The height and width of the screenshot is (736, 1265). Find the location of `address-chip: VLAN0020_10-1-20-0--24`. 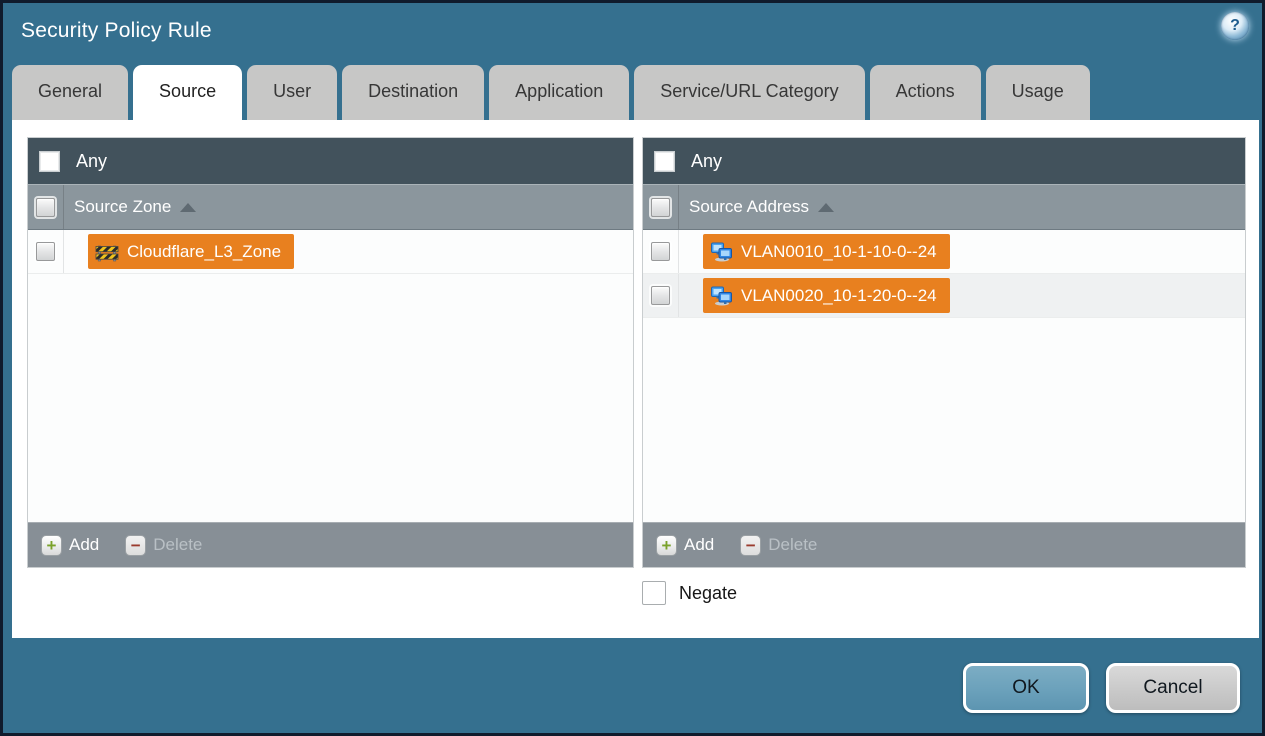

address-chip: VLAN0020_10-1-20-0--24 is located at coordinates (826, 295).